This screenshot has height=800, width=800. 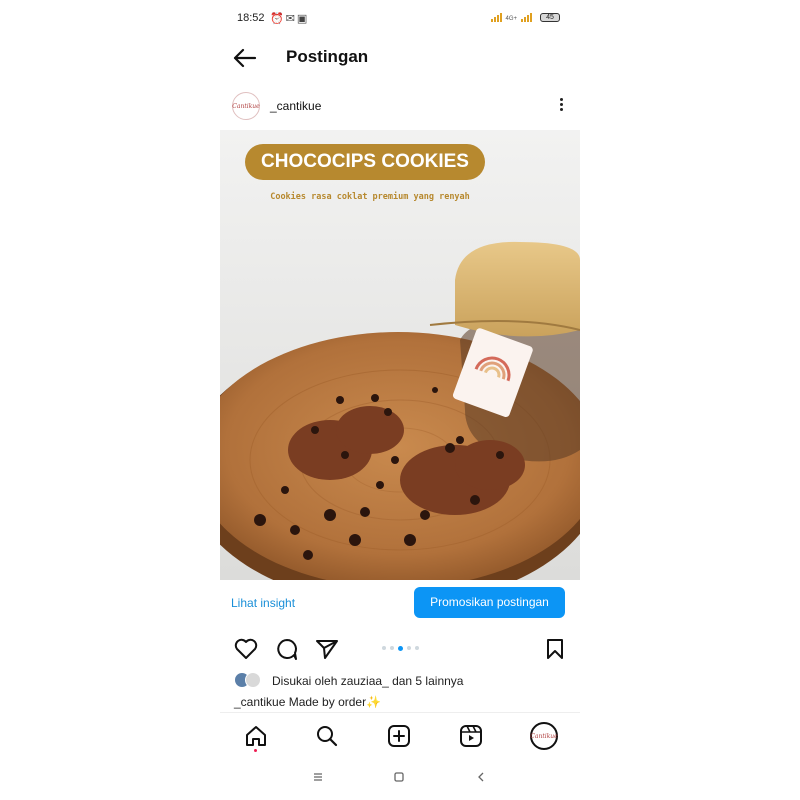 What do you see at coordinates (481, 777) in the screenshot?
I see `back-chevron-icon` at bounding box center [481, 777].